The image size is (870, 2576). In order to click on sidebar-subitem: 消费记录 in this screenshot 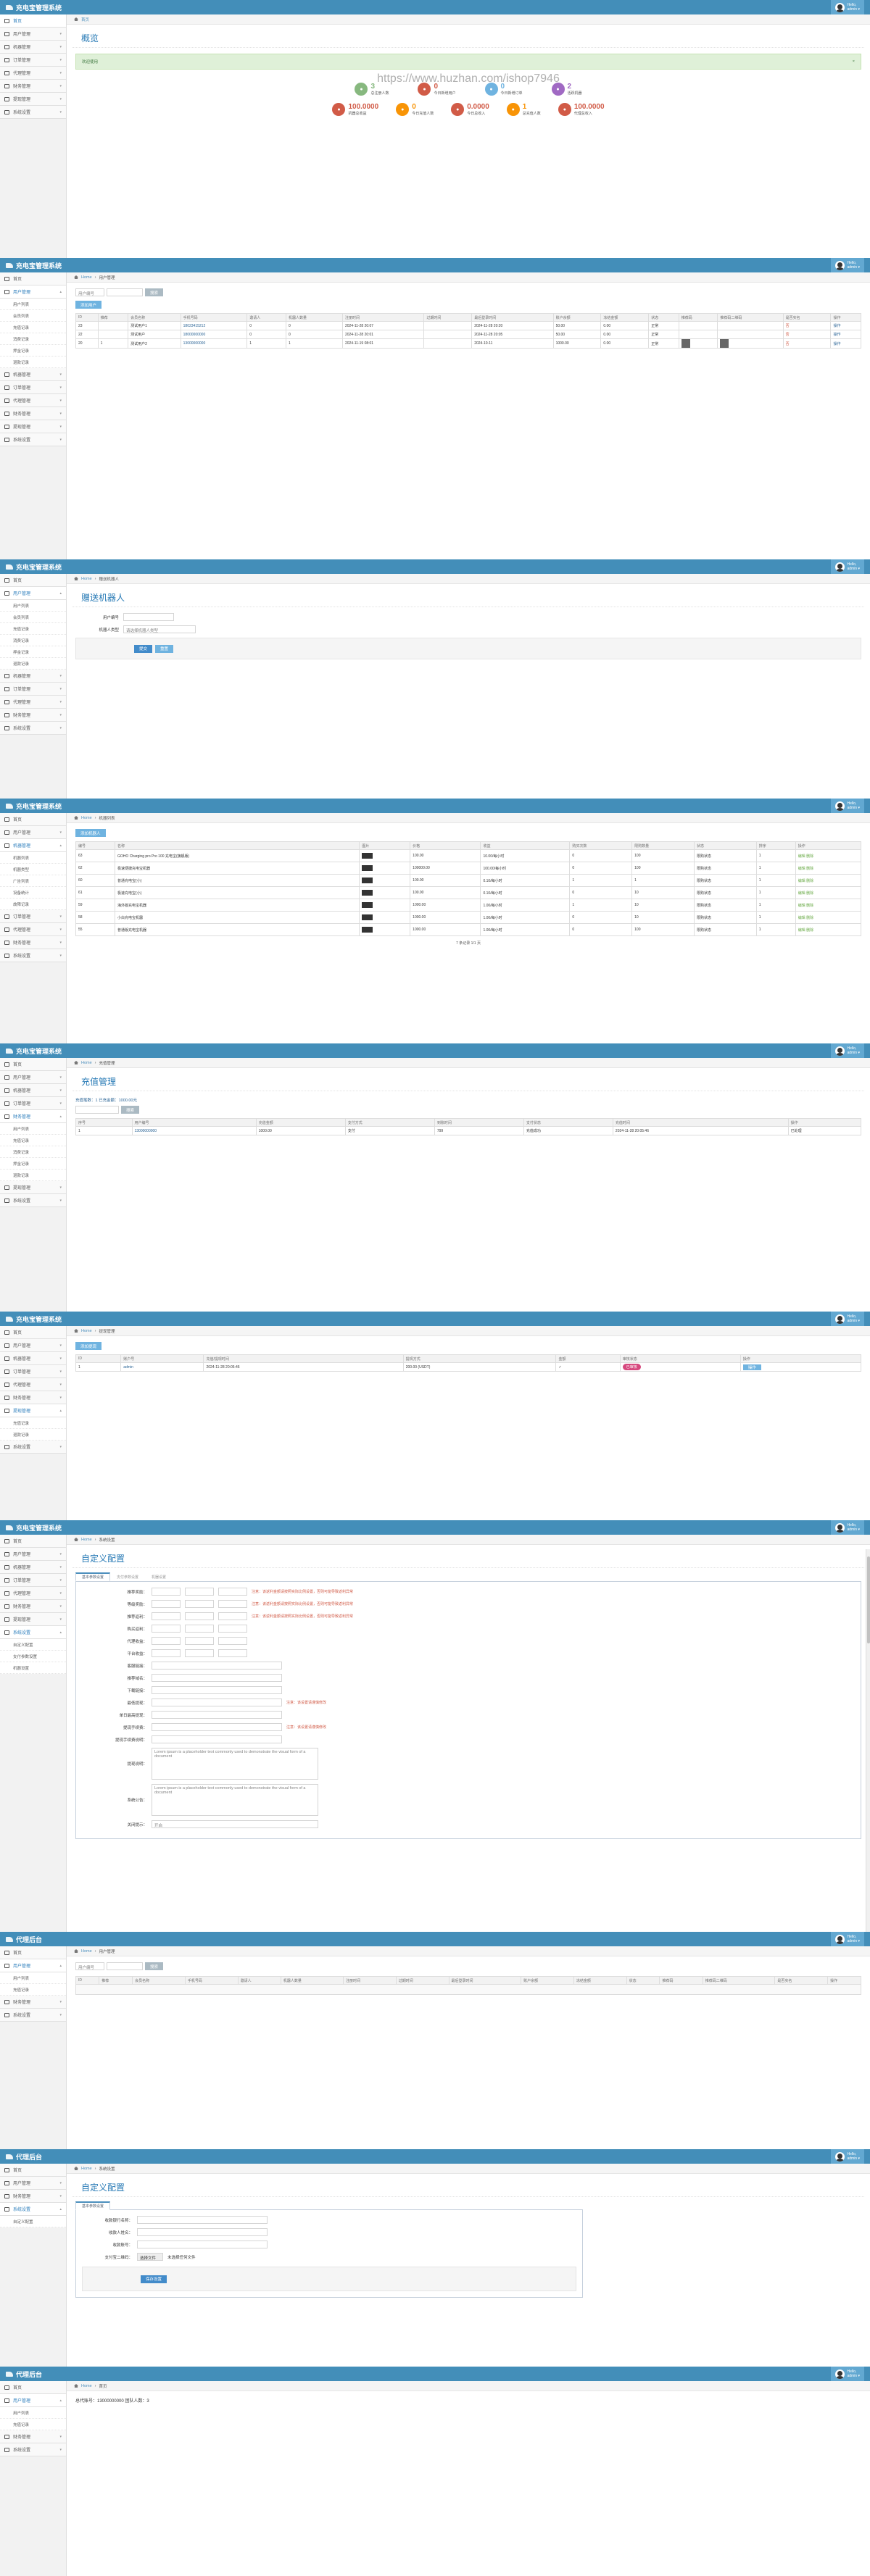, I will do `click(33, 640)`.